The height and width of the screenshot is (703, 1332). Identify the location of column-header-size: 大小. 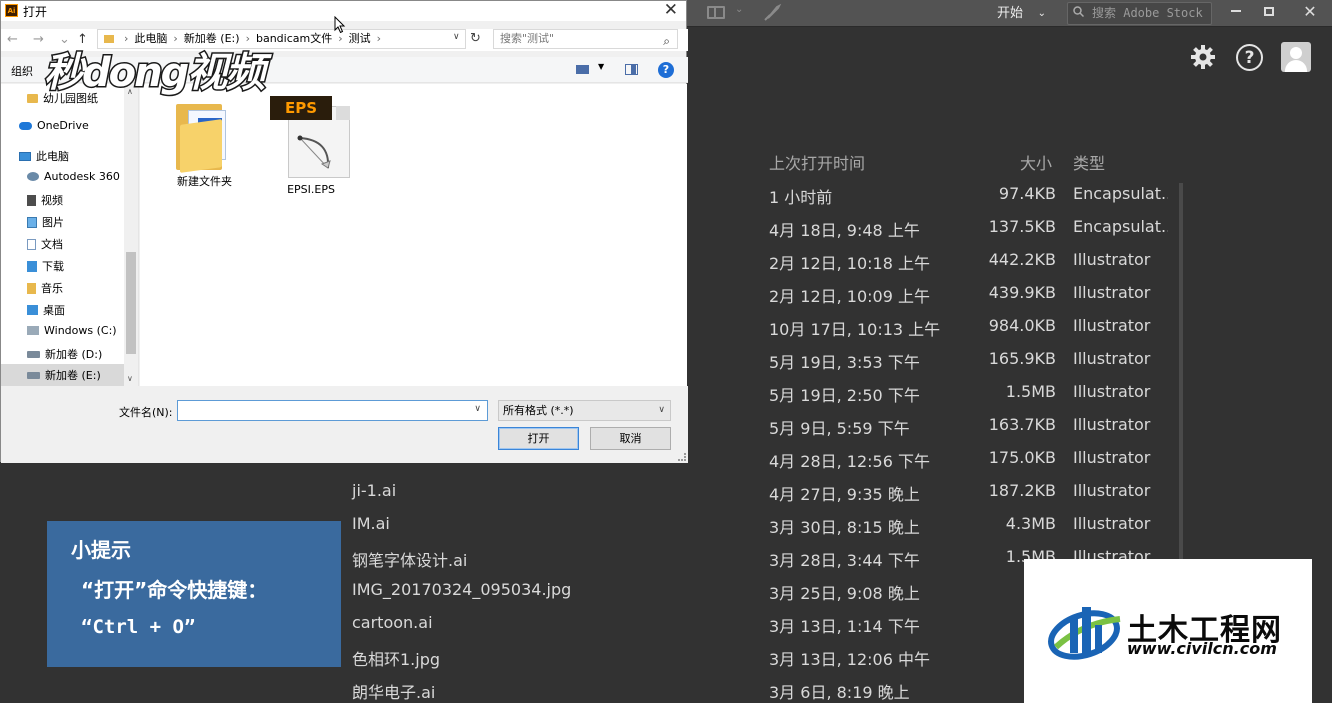
(1036, 162).